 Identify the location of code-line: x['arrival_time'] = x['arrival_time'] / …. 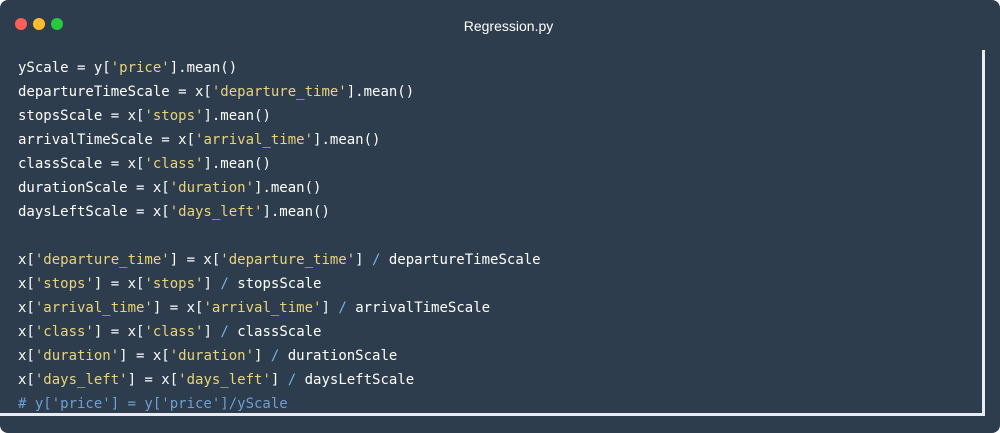
(279, 308).